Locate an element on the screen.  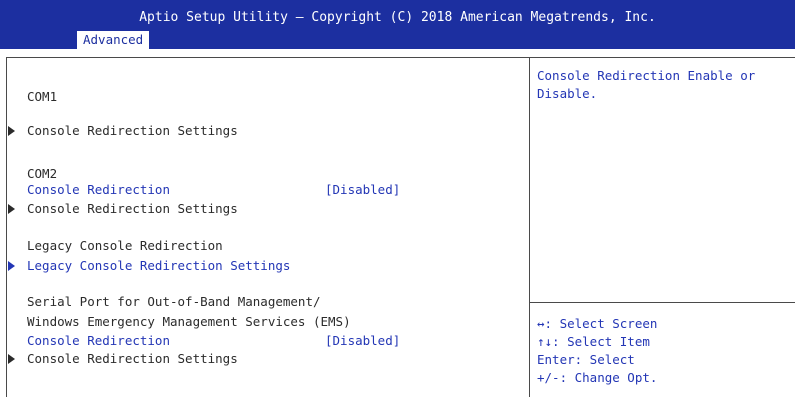
com2-console-redirection-label: Console Redirection is located at coordinates (98, 190).